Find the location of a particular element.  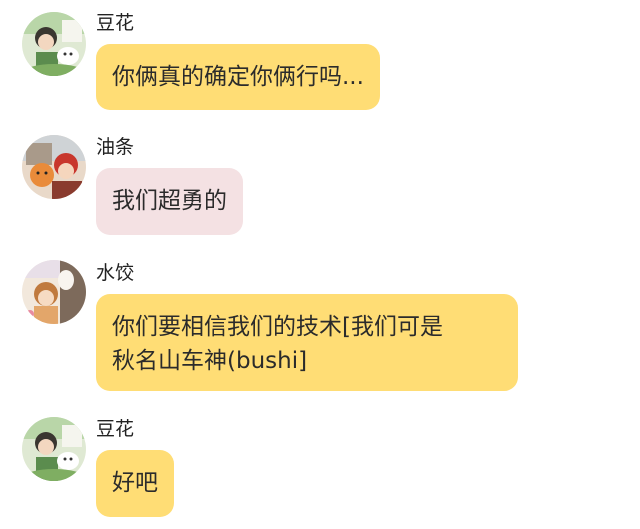

avatar-shuijiao-image is located at coordinates (54, 292).